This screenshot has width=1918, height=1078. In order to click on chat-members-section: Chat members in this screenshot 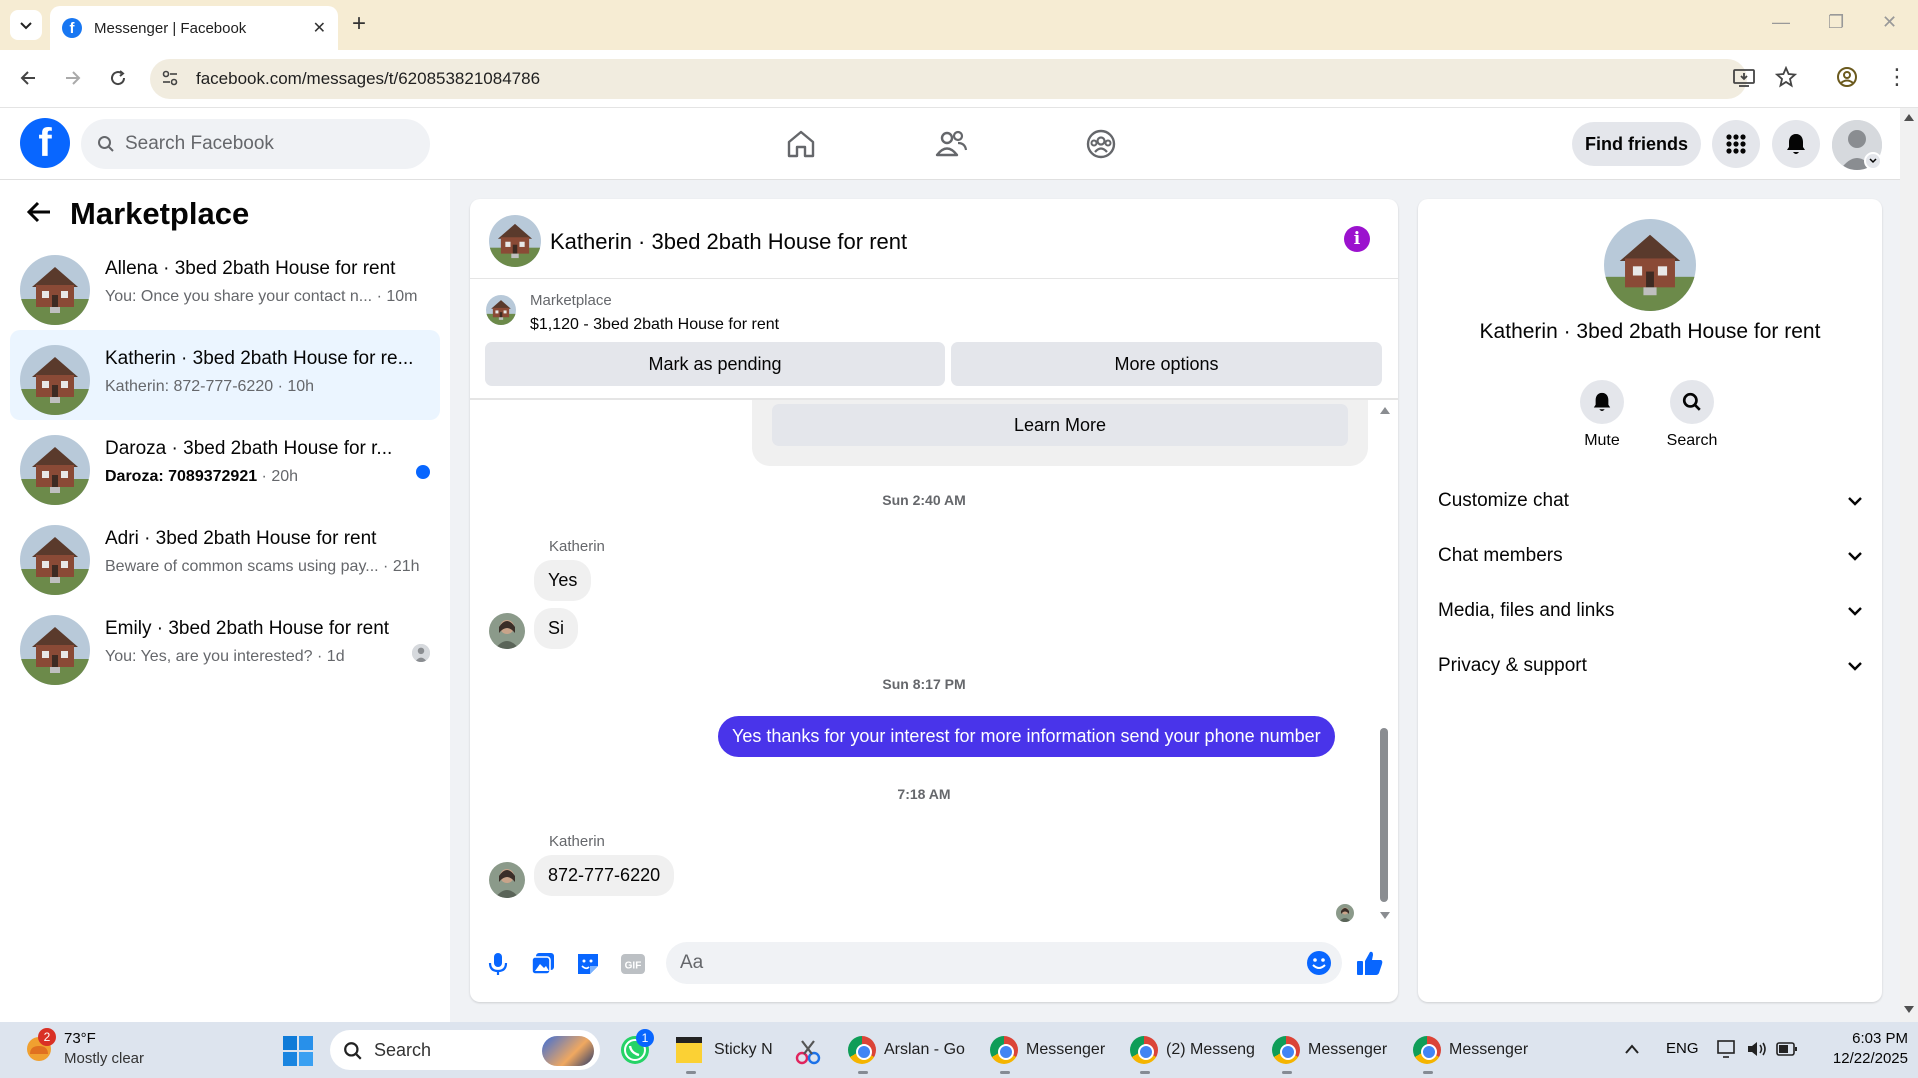, I will do `click(1650, 556)`.